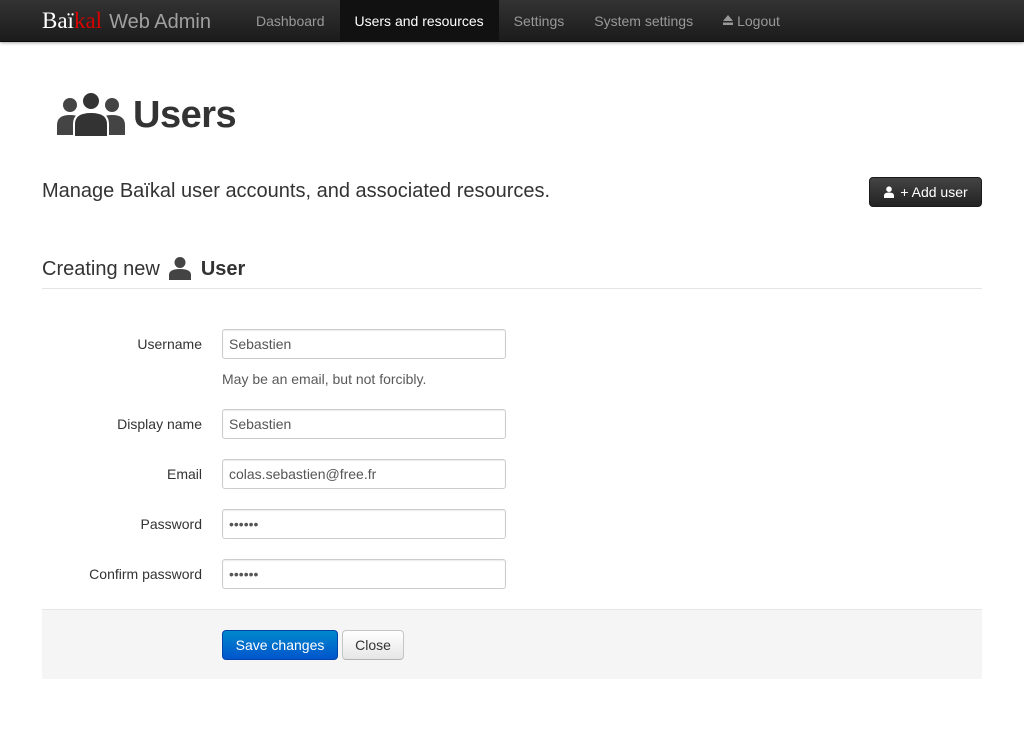  Describe the element at coordinates (324, 379) in the screenshot. I see `username-help-text: May be an email, but not forcibly.` at that location.